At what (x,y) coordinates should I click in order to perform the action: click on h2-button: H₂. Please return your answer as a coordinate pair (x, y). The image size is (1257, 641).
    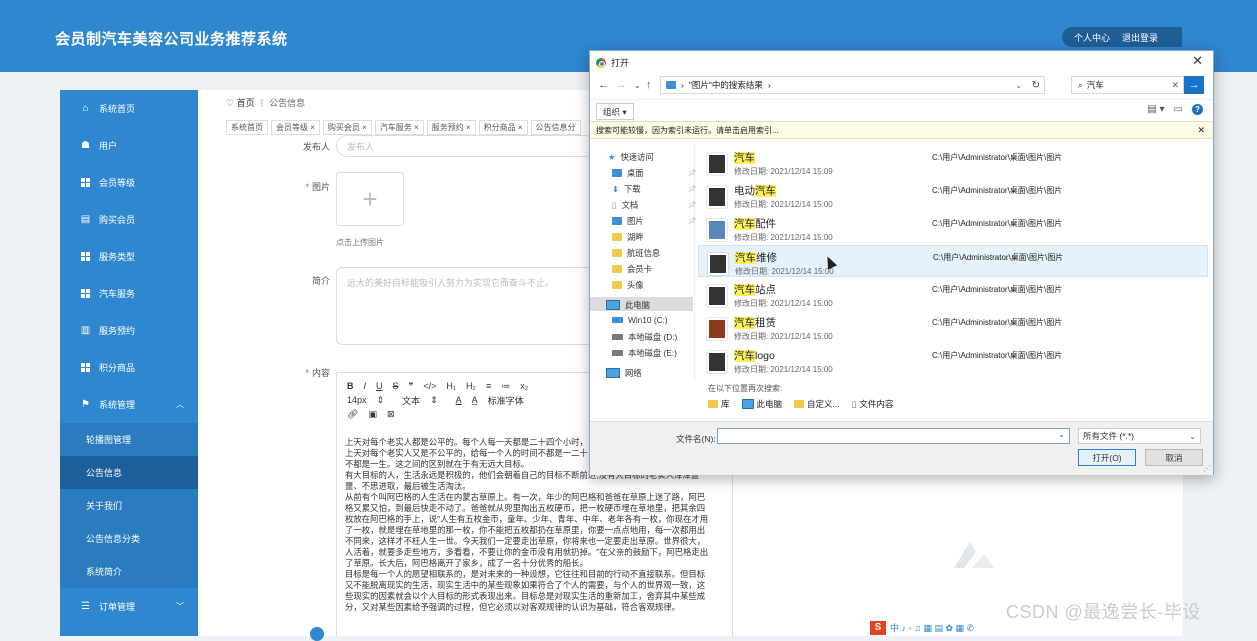
    Looking at the image, I should click on (471, 386).